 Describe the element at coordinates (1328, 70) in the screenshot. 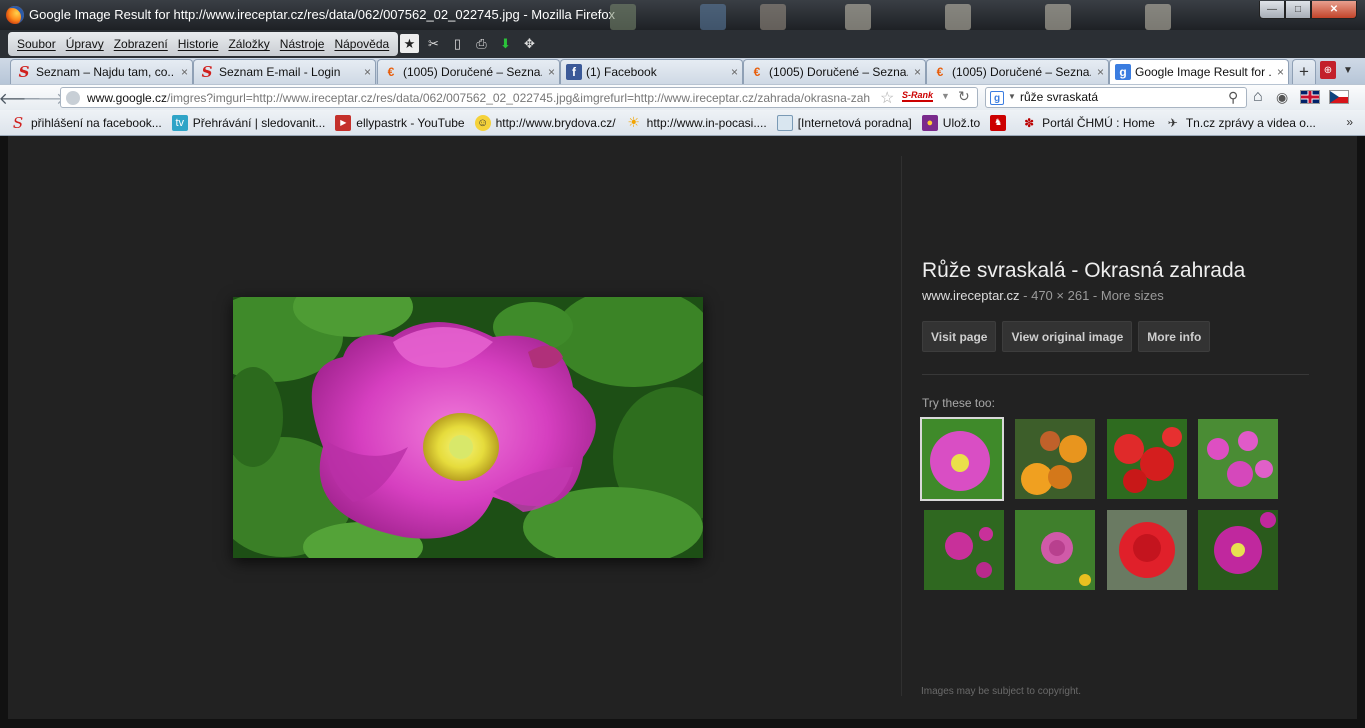

I see `addon-icon: ⊕` at that location.